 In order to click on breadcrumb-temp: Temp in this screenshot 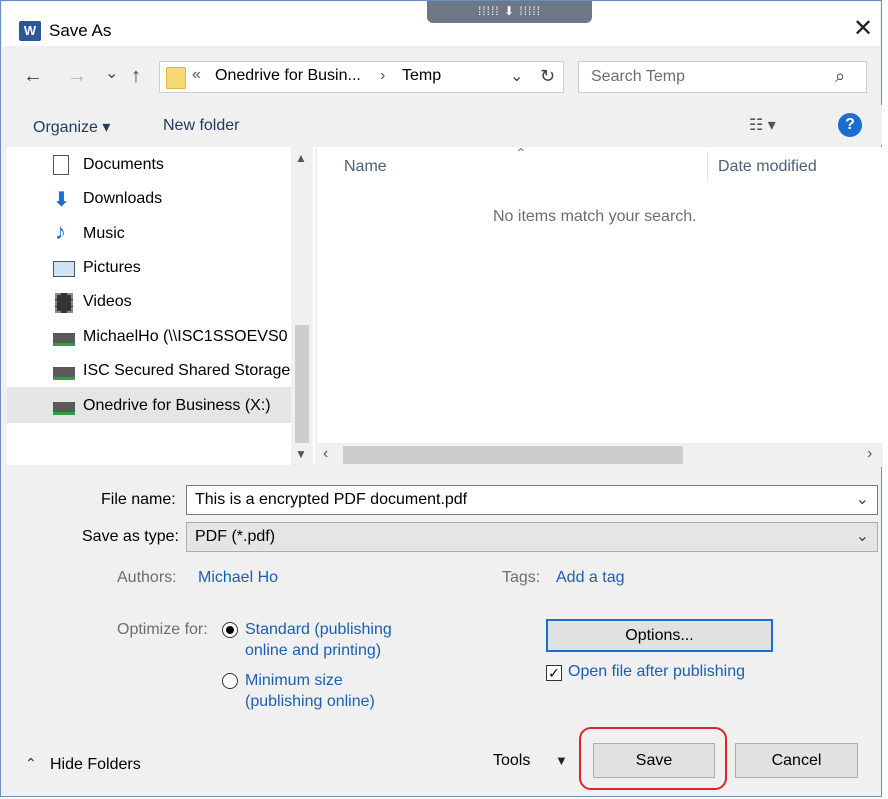, I will do `click(421, 76)`.